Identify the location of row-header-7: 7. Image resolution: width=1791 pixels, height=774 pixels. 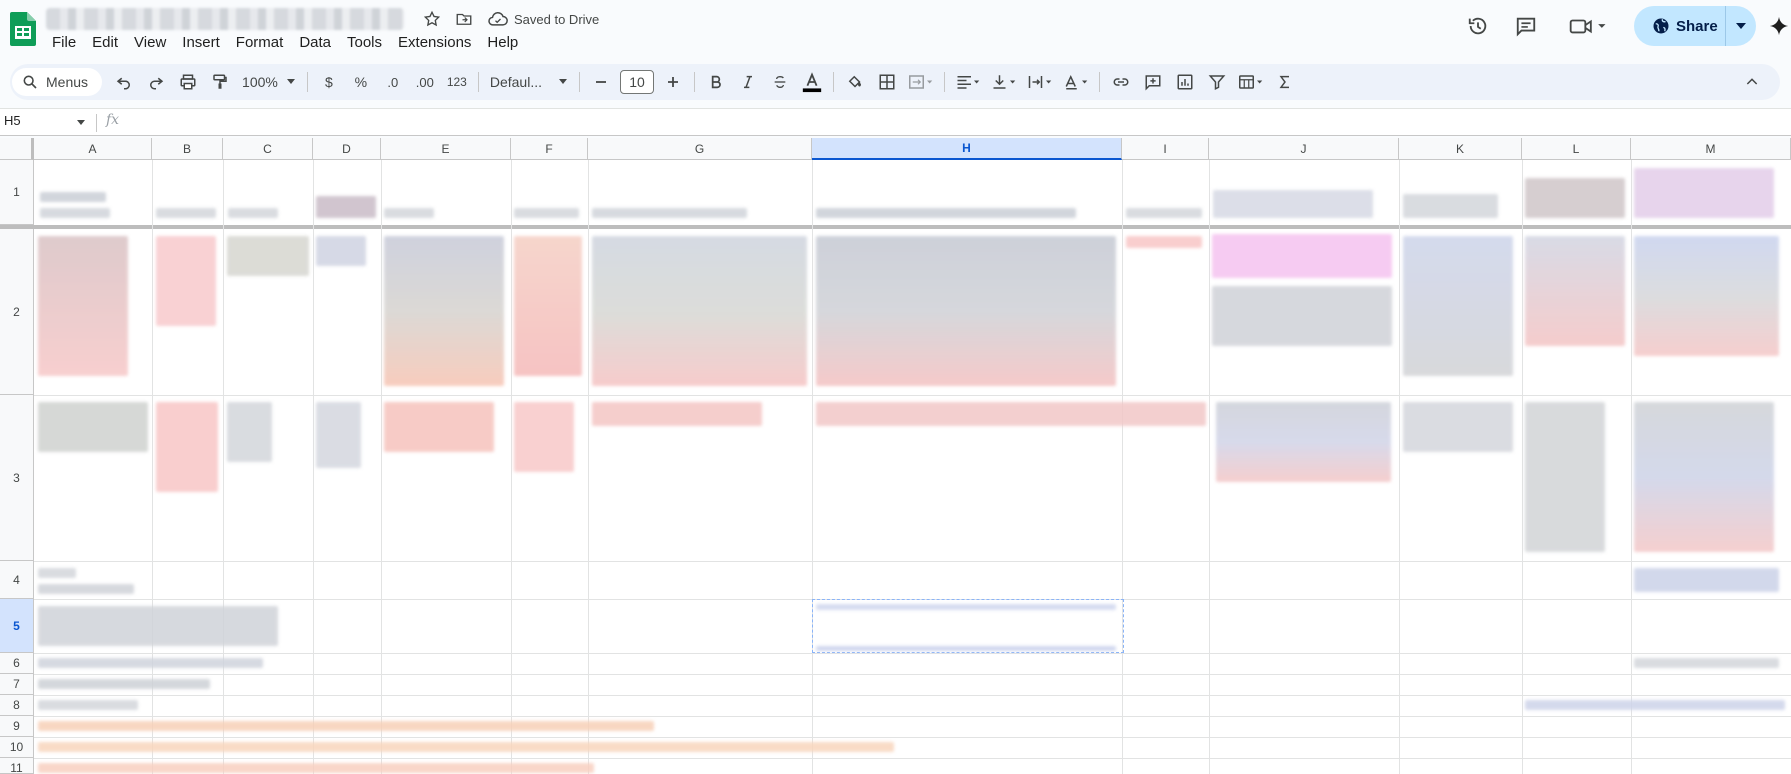
(17, 684).